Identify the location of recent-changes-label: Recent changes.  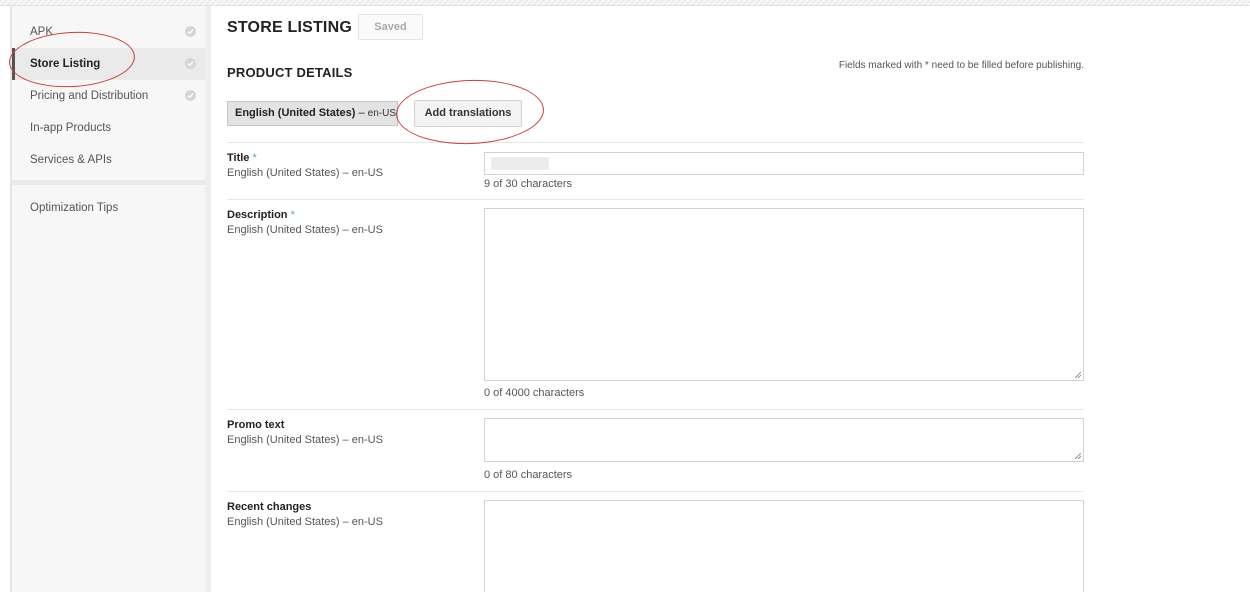
(269, 507).